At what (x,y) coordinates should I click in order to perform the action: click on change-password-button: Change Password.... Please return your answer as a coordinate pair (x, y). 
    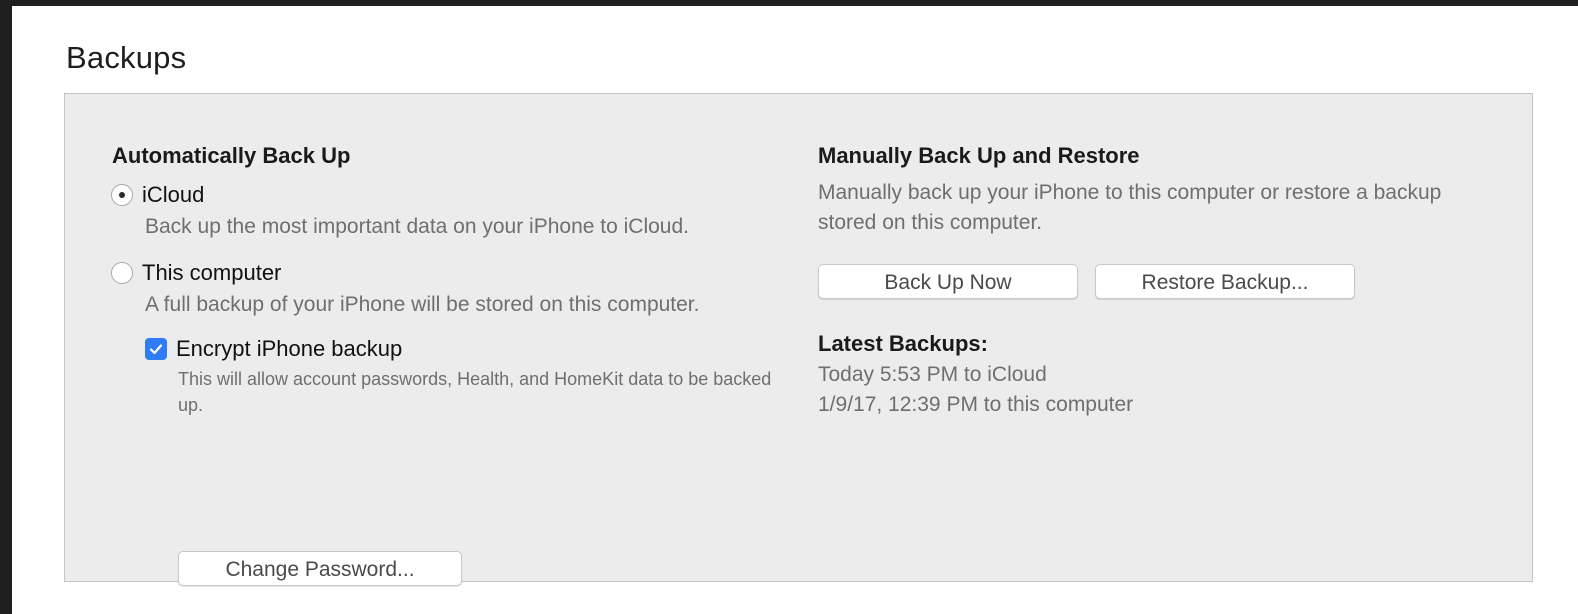
    Looking at the image, I should click on (320, 568).